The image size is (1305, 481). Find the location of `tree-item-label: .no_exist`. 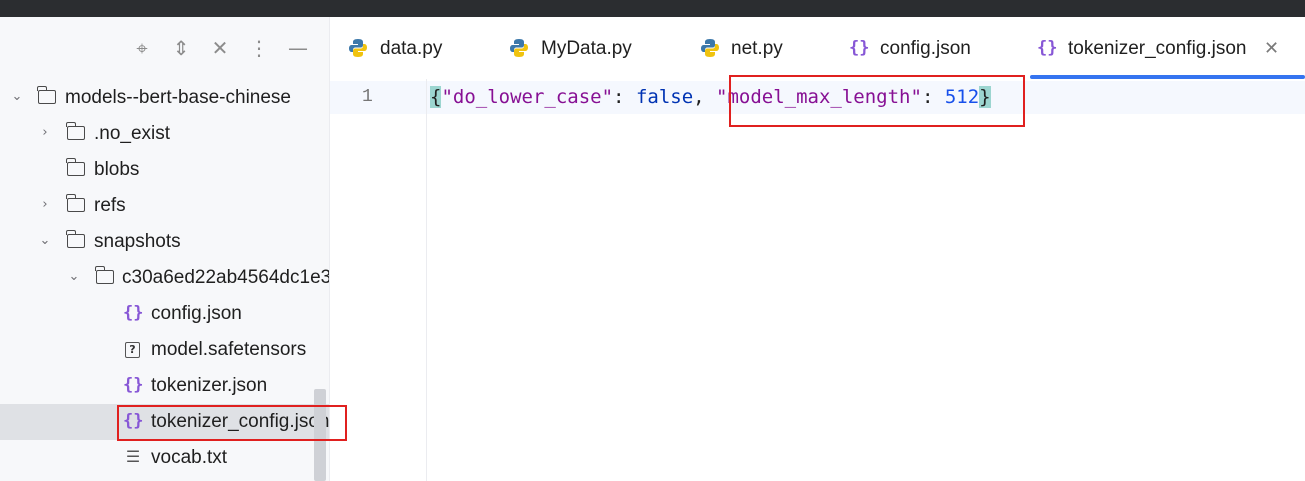

tree-item-label: .no_exist is located at coordinates (132, 133).